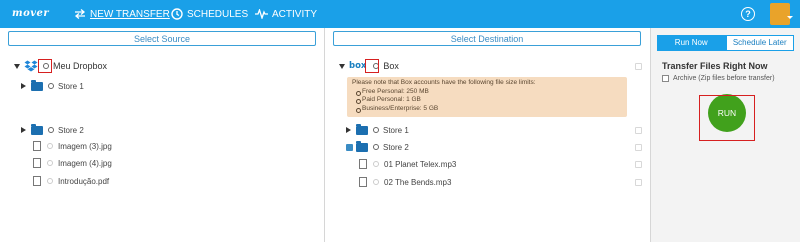  I want to click on destination-item-planet-telex: 01 Planet Telex.mp3, so click(407, 164).